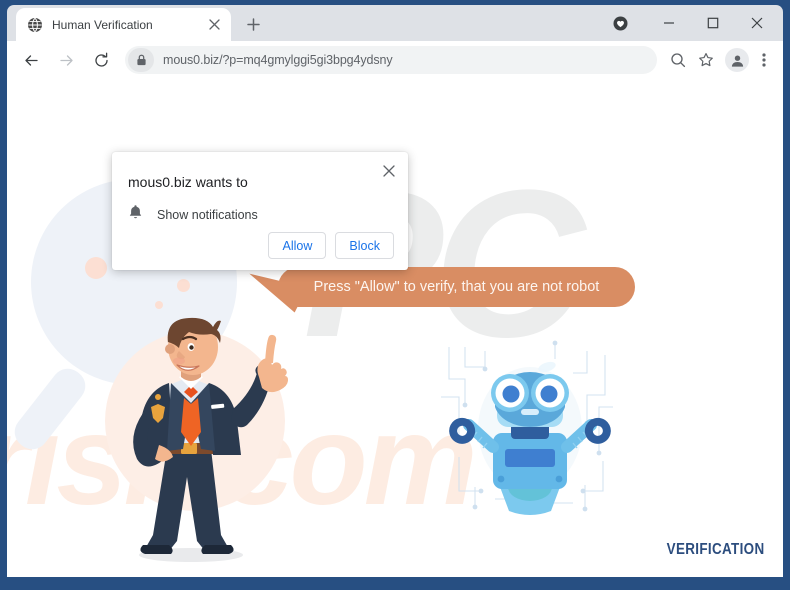  What do you see at coordinates (278, 60) in the screenshot?
I see `address-bar-url: mous0.biz/?p=mq4gmylggi5gi3bpg4ydsny` at bounding box center [278, 60].